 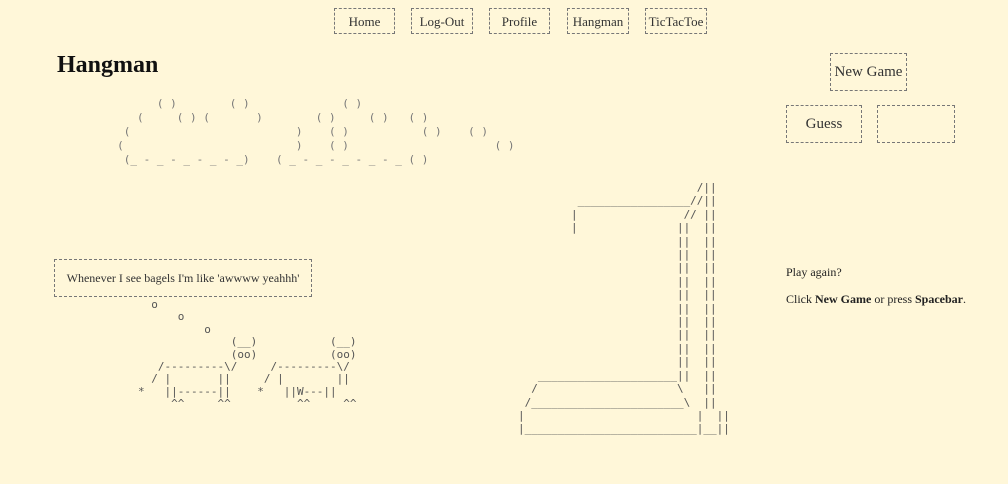 I want to click on nav-tictactoe-button: TicTacToe, so click(x=676, y=21).